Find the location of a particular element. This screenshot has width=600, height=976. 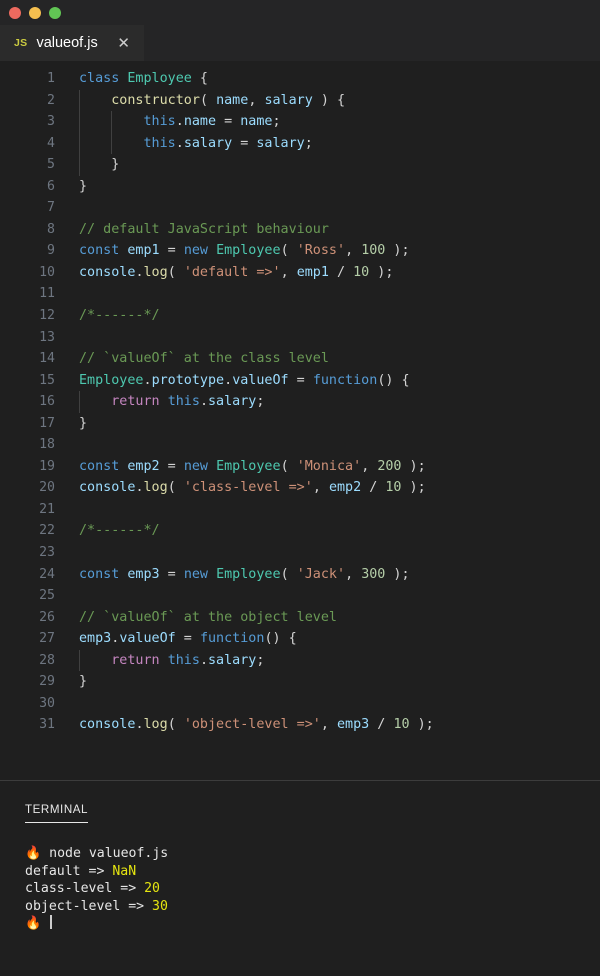

code-line: 7 is located at coordinates (300, 208).